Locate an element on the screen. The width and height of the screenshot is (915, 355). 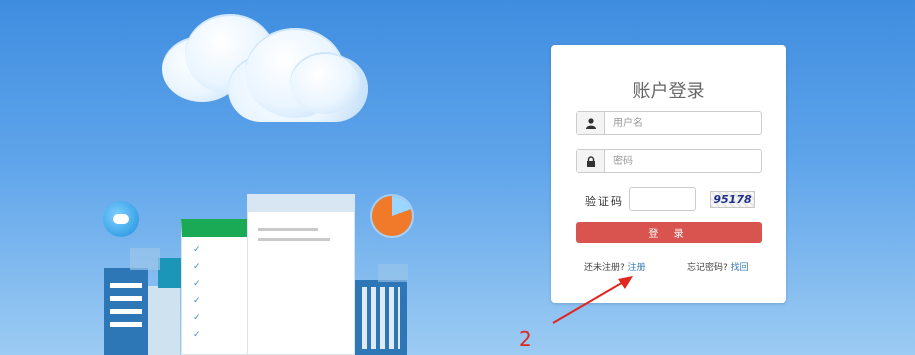
password-field is located at coordinates (669, 161).